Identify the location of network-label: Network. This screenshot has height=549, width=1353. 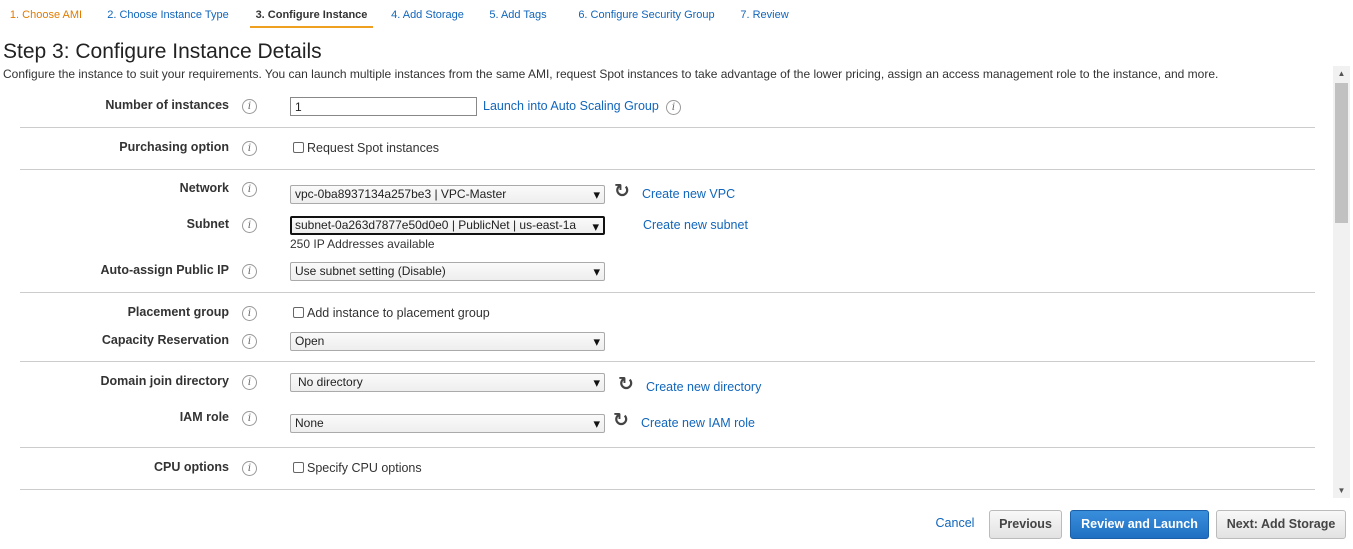
(204, 188).